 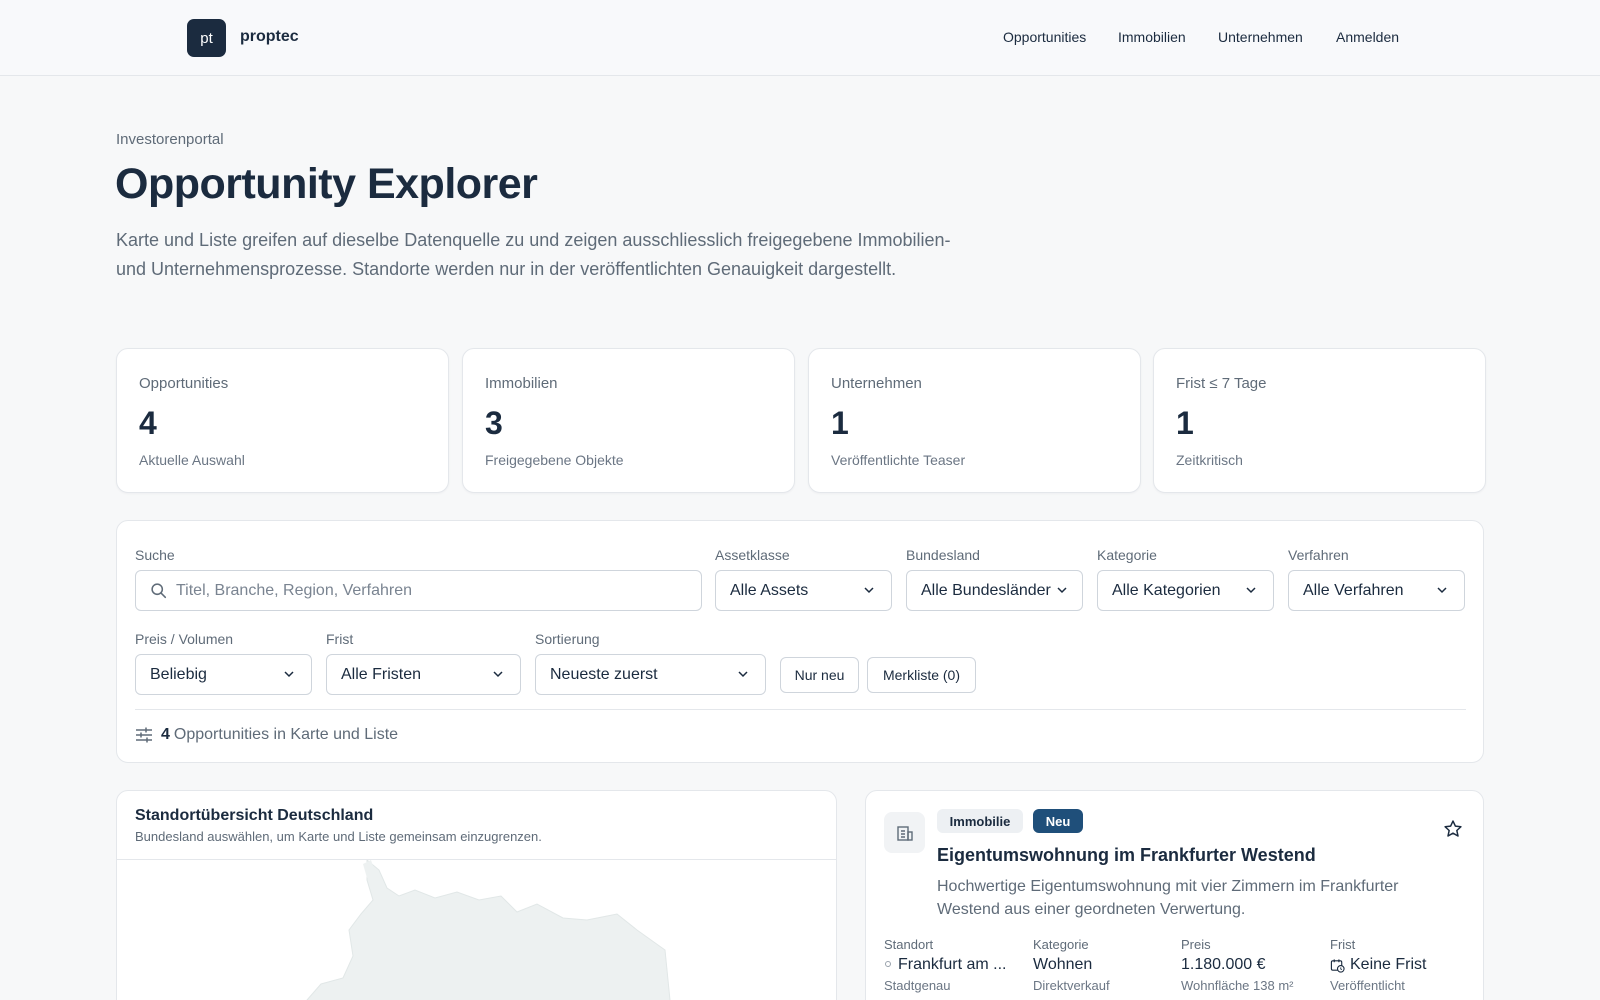 What do you see at coordinates (921, 675) in the screenshot?
I see `watchlist-button: Merkliste (0)` at bounding box center [921, 675].